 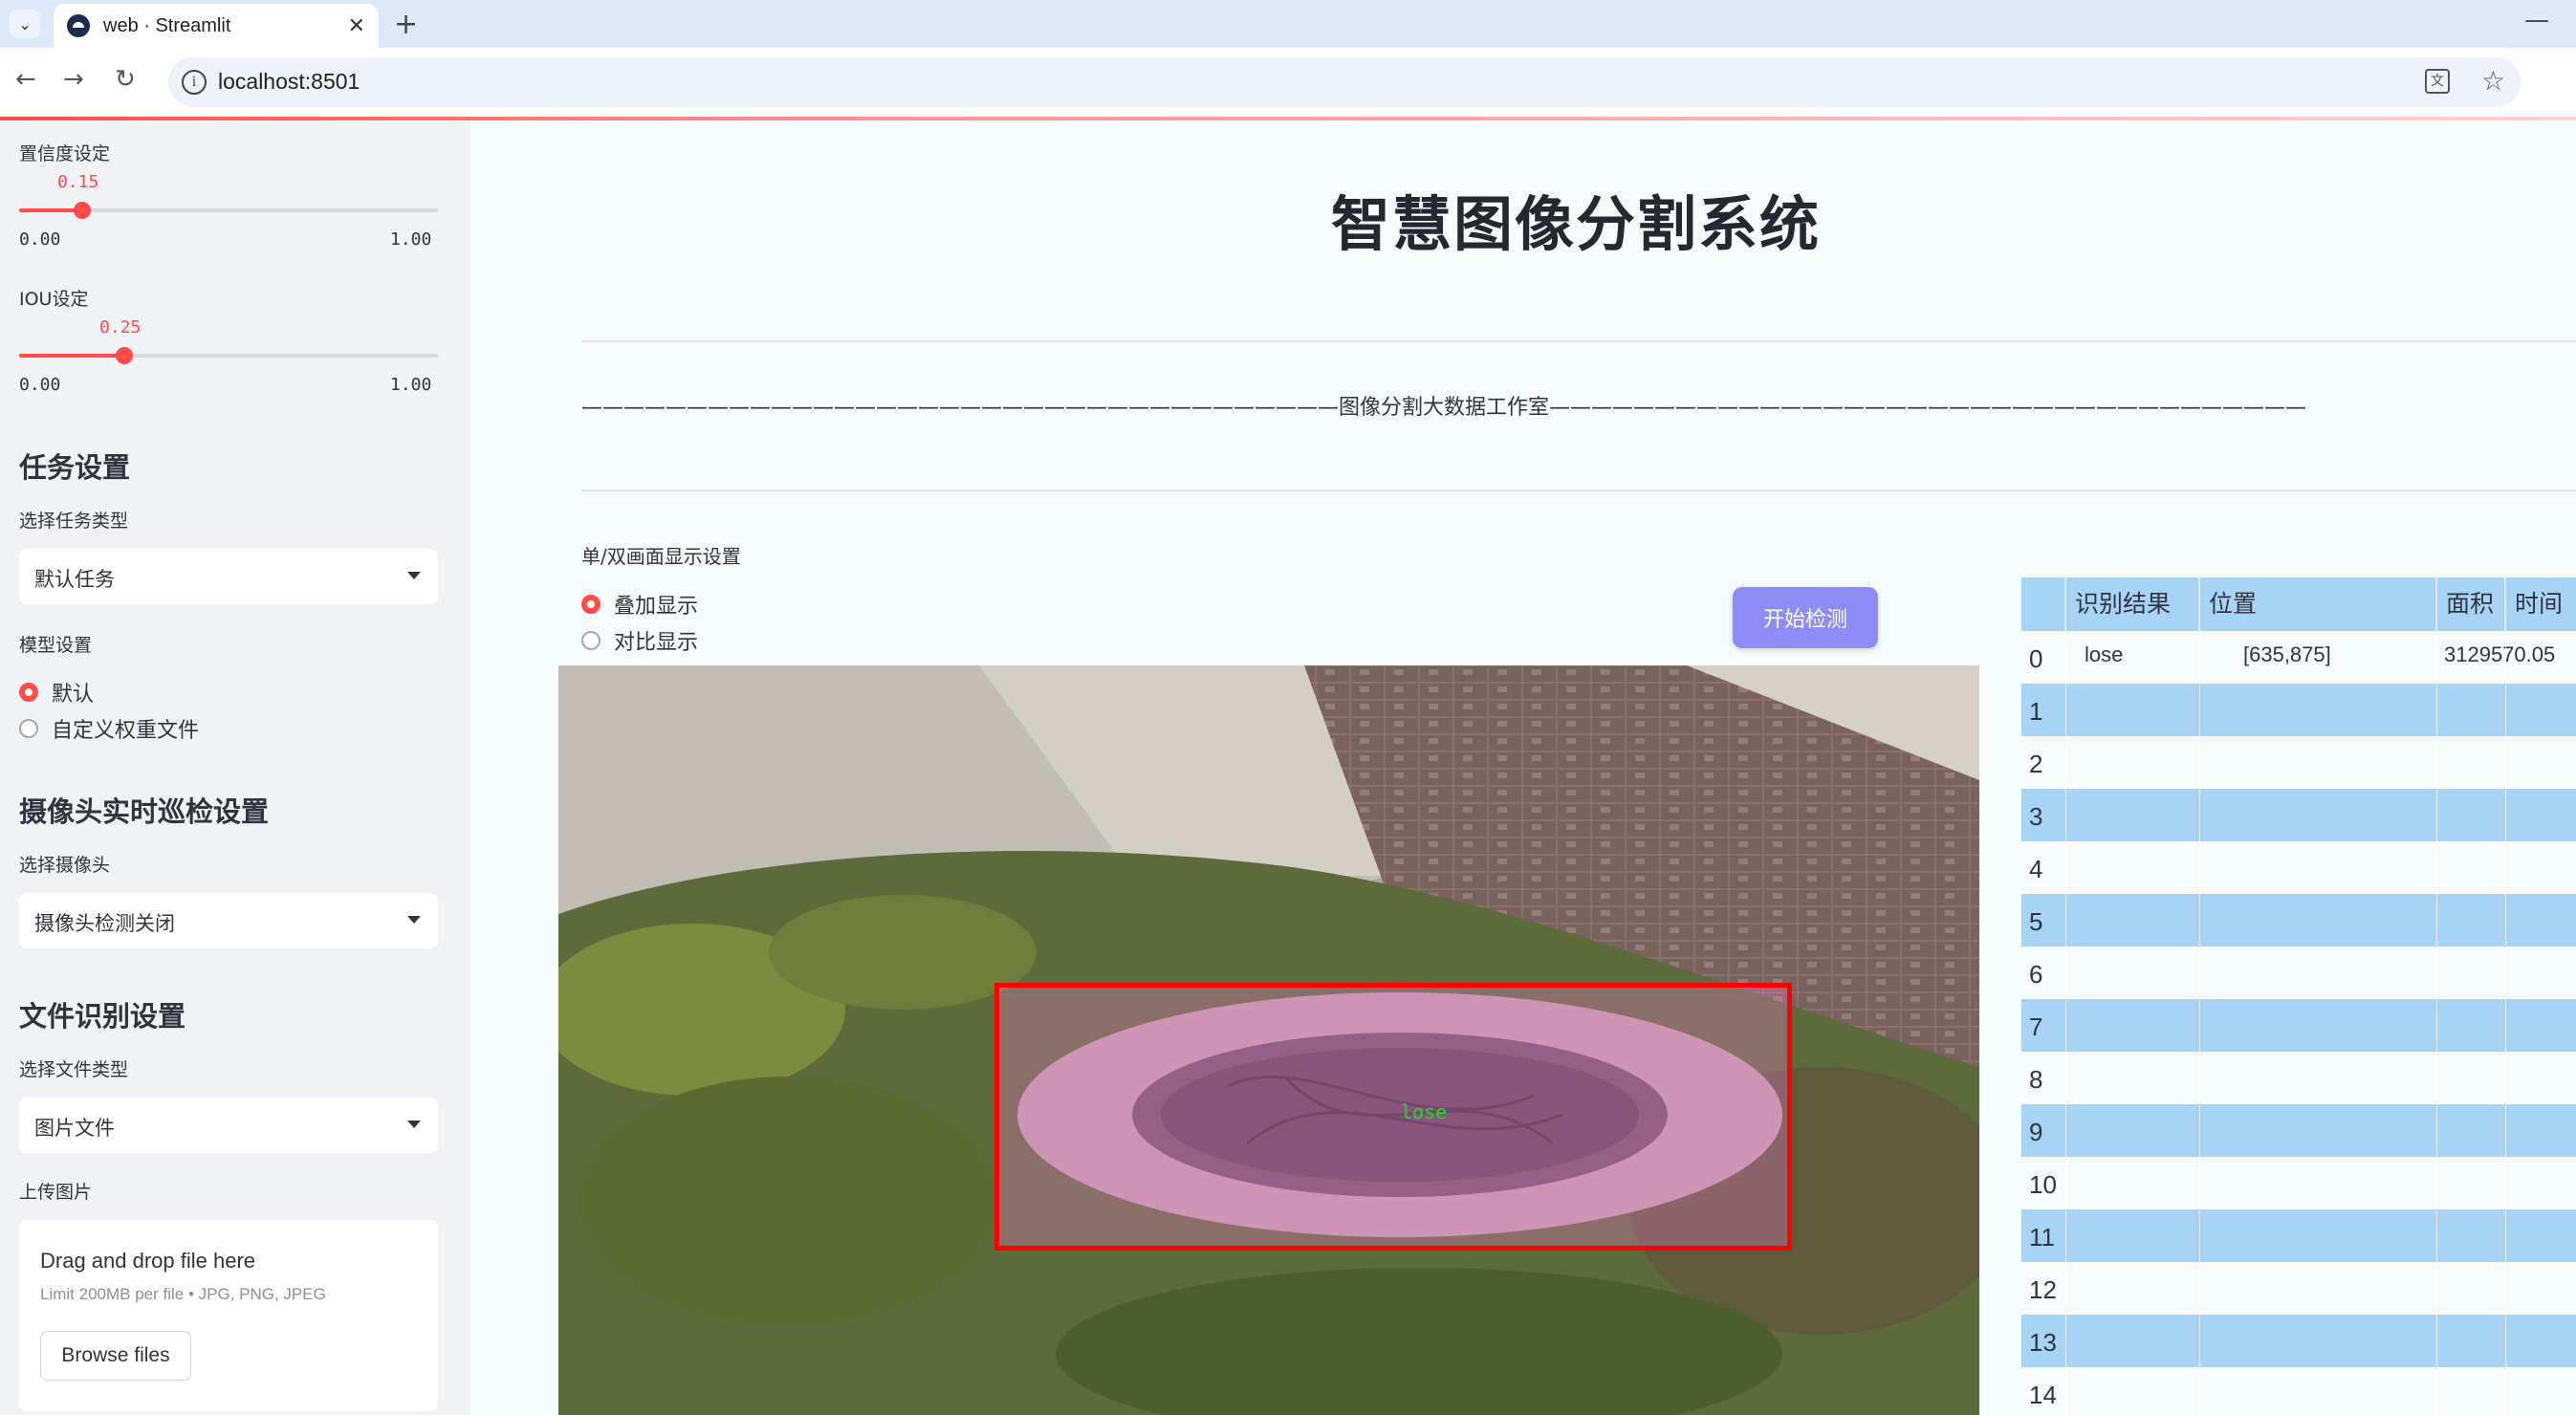 What do you see at coordinates (2437, 81) in the screenshot?
I see `translate-icon: 文` at bounding box center [2437, 81].